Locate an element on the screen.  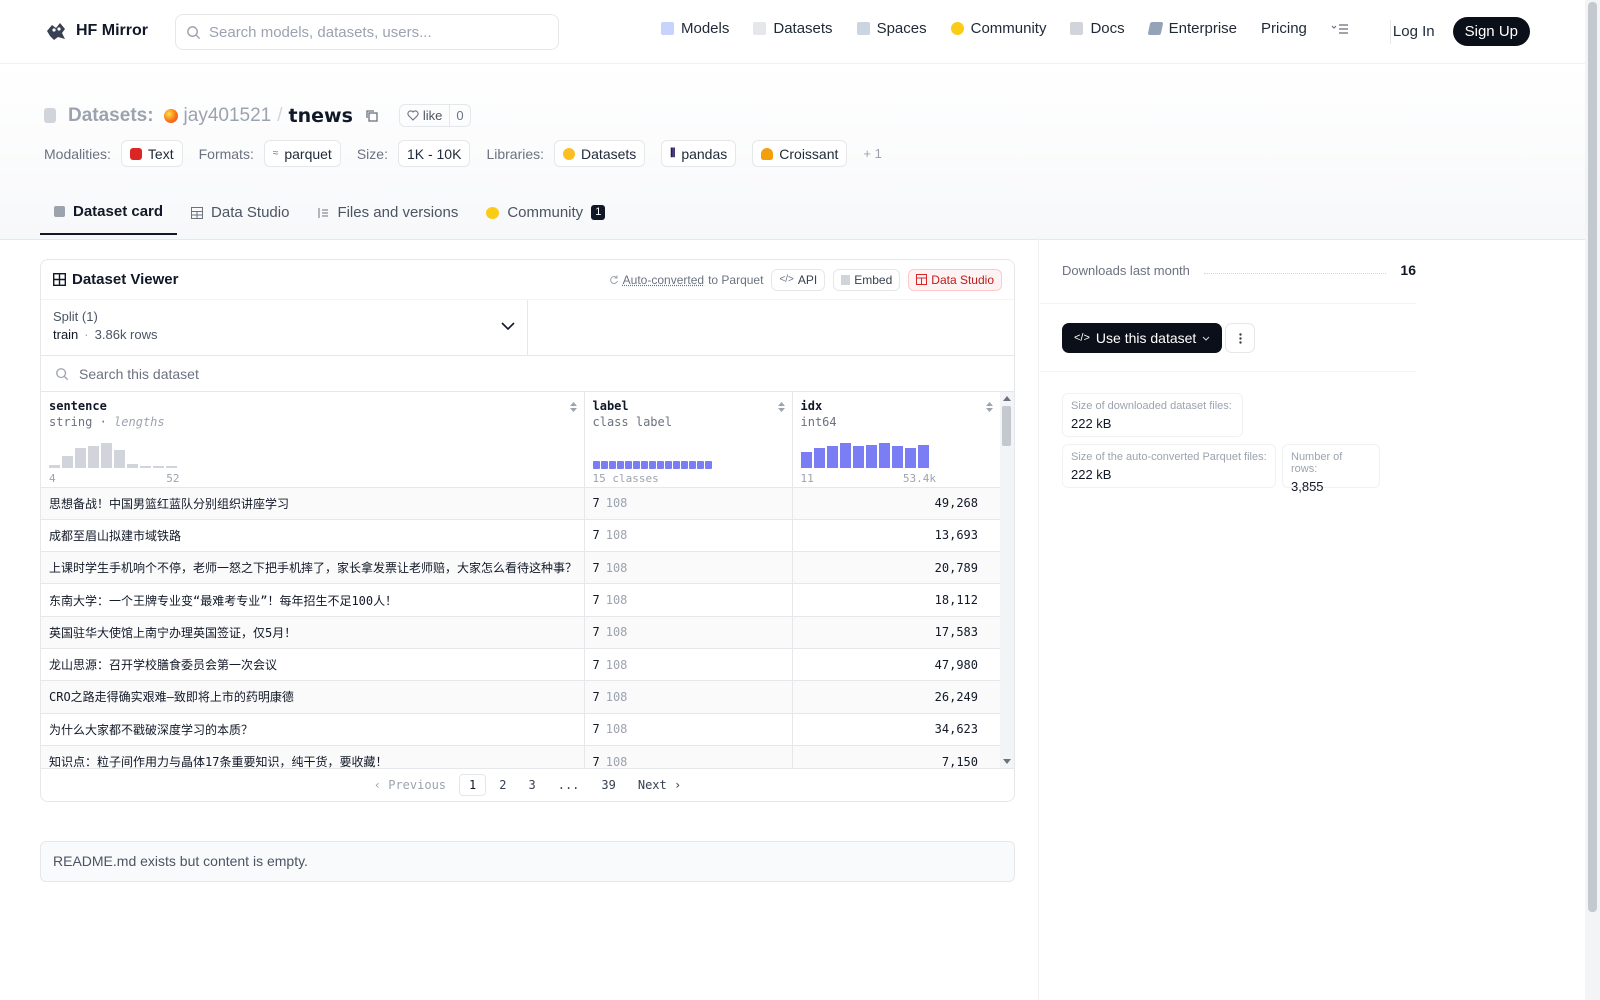
cell-idx: 34,623 is located at coordinates (896, 729).